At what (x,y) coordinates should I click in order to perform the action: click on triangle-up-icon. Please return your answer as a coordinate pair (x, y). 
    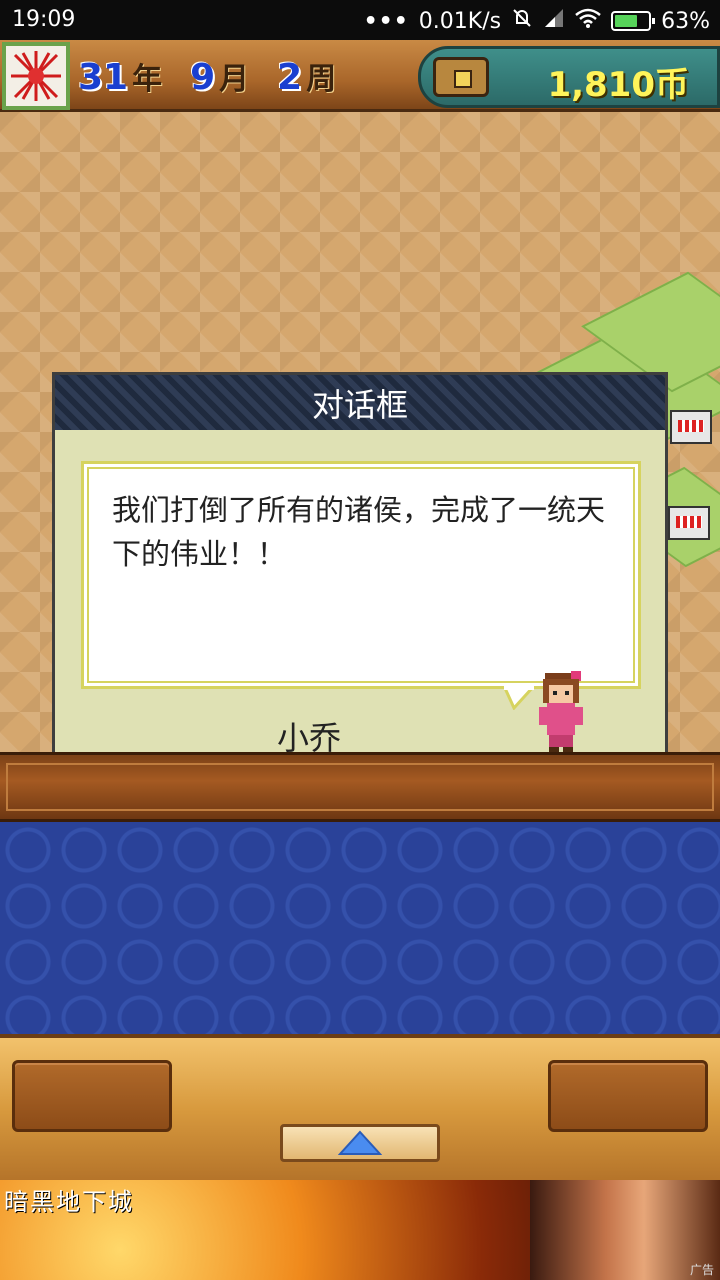
    Looking at the image, I should click on (360, 1142).